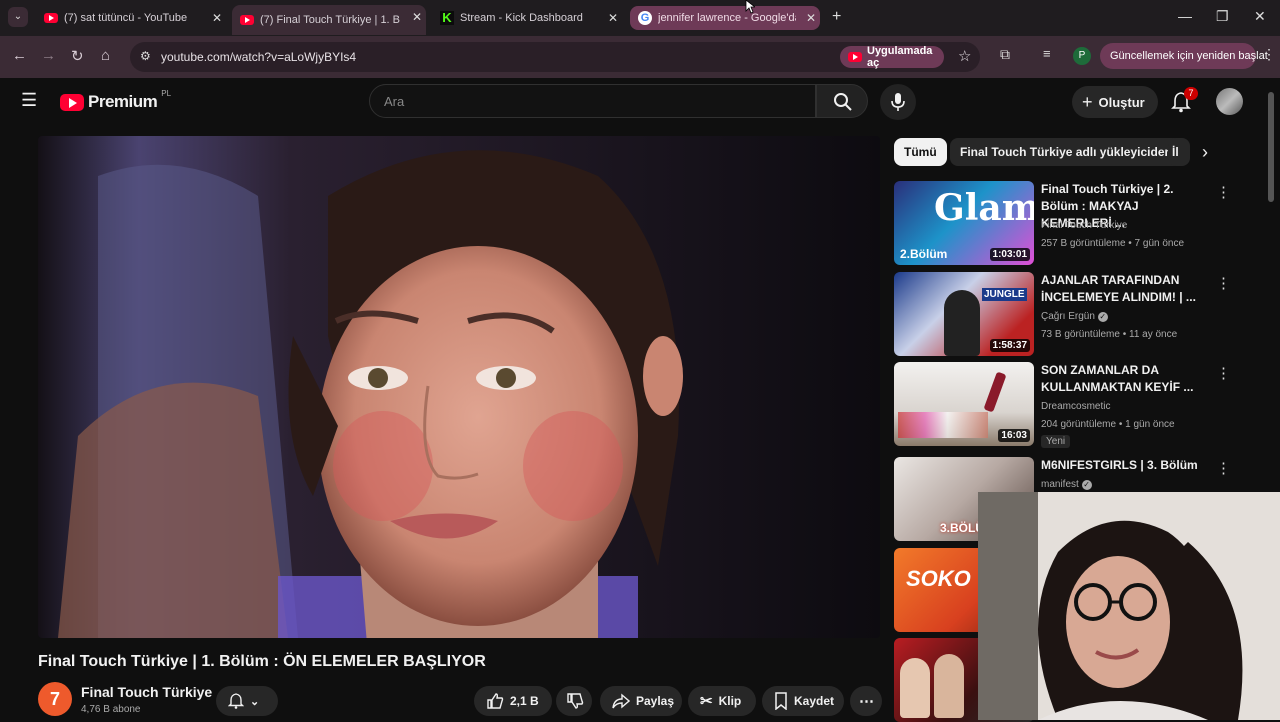 Image resolution: width=1280 pixels, height=722 pixels. I want to click on close-window-icon: ✕, so click(1260, 16).